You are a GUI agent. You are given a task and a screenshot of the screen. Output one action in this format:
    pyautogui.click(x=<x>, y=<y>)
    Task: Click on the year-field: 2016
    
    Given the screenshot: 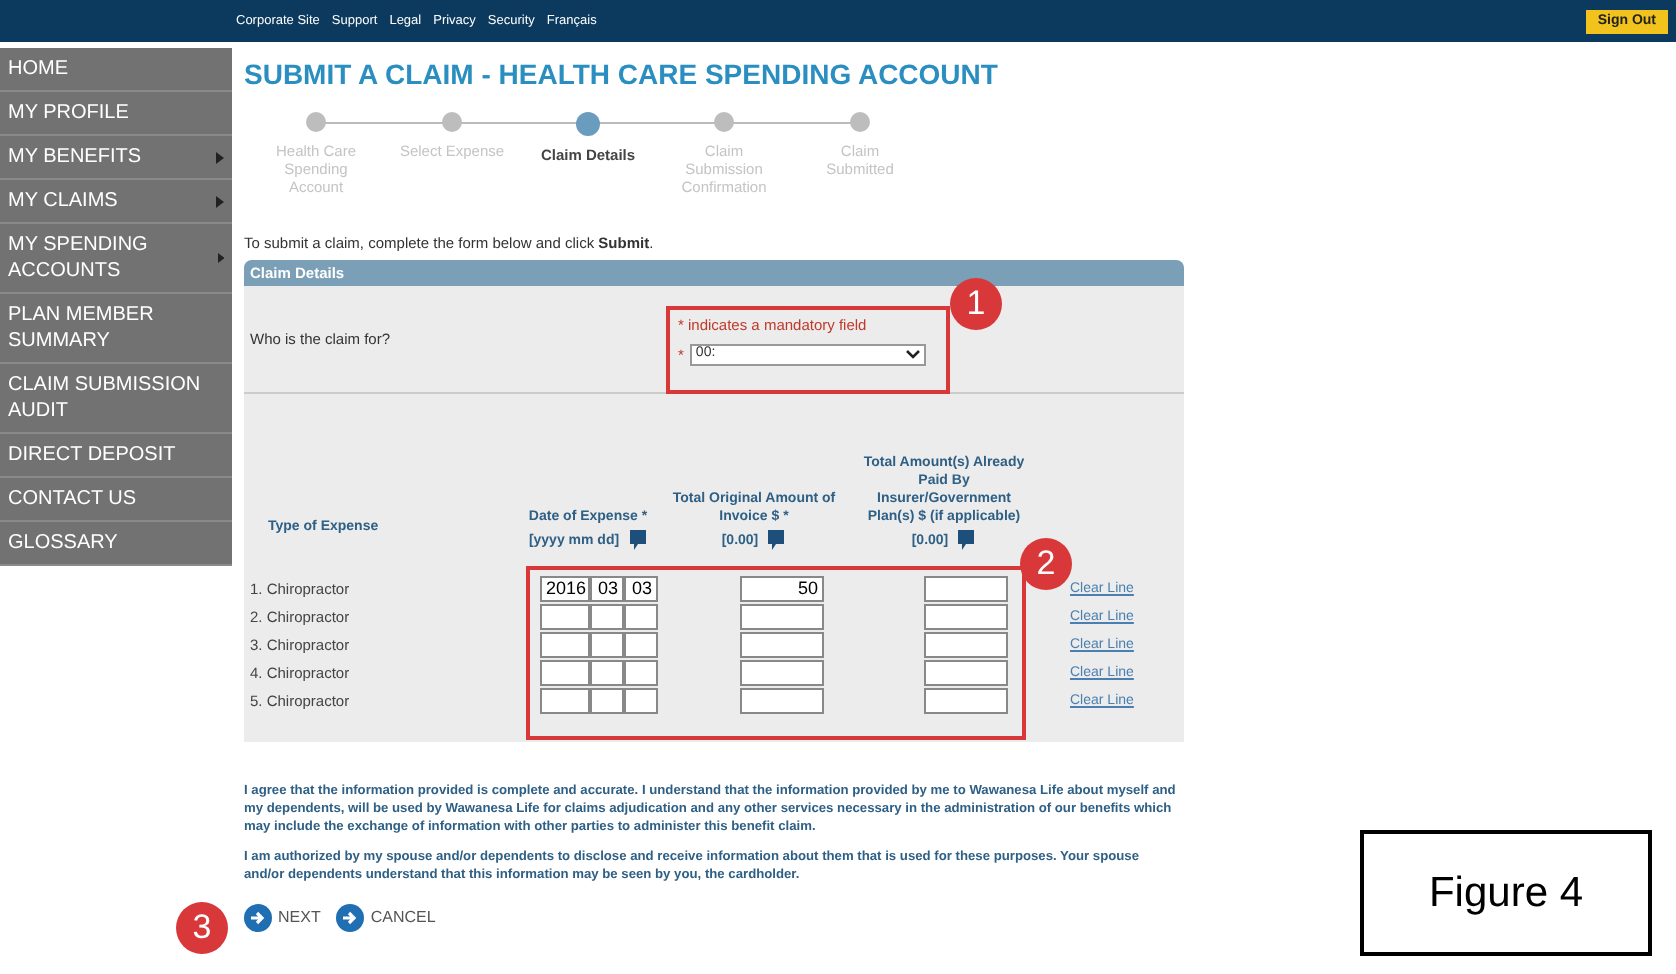 What is the action you would take?
    pyautogui.click(x=565, y=589)
    